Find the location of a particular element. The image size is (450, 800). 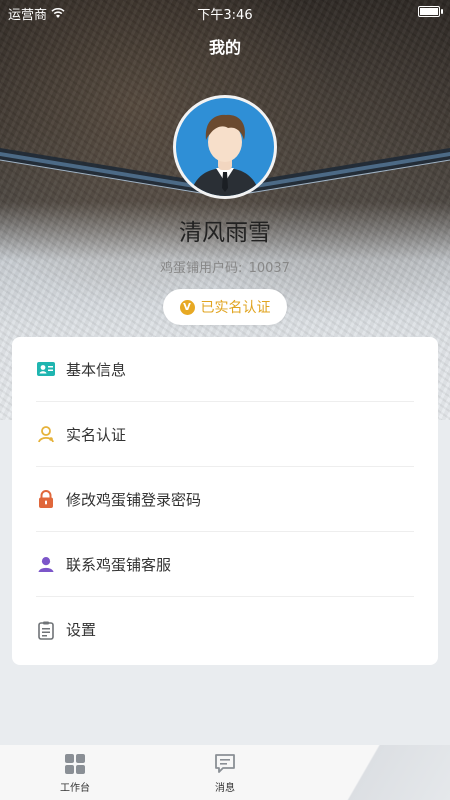

page-title: 我的 is located at coordinates (224, 47).